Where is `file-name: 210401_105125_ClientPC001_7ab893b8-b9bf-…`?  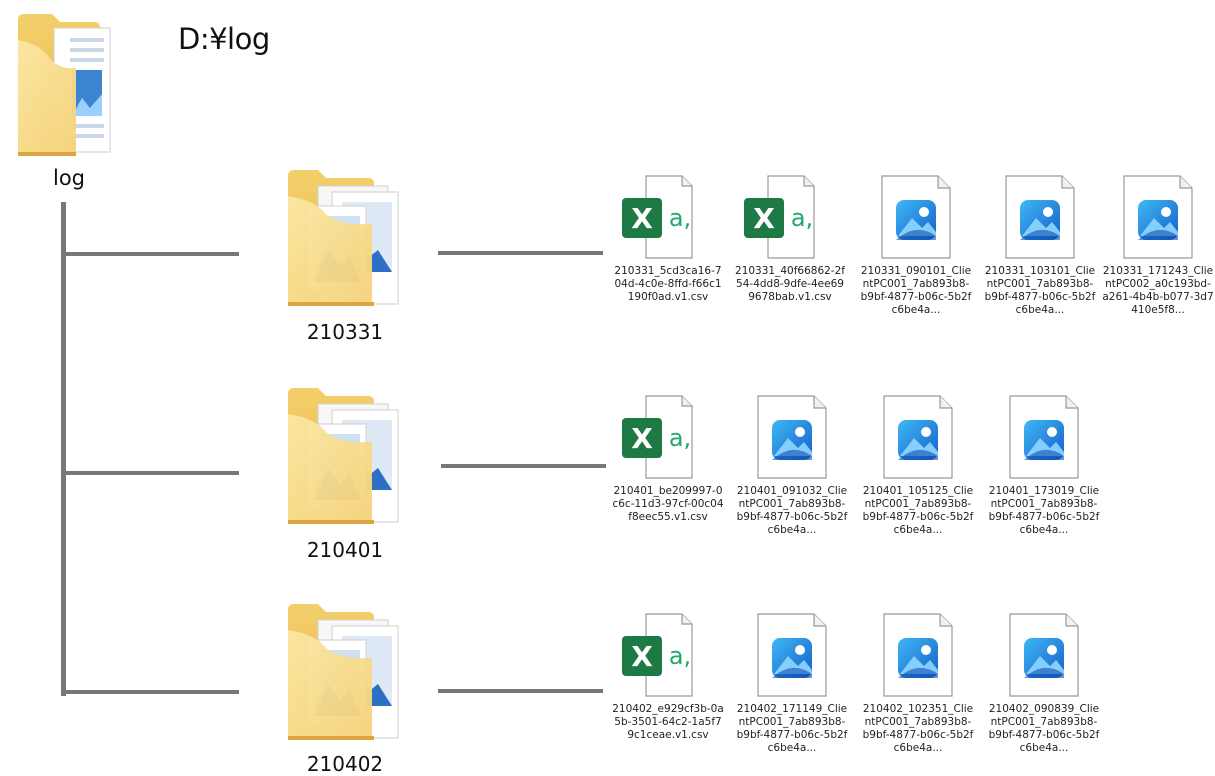
file-name: 210401_105125_ClientPC001_7ab893b8-b9bf-… is located at coordinates (918, 510).